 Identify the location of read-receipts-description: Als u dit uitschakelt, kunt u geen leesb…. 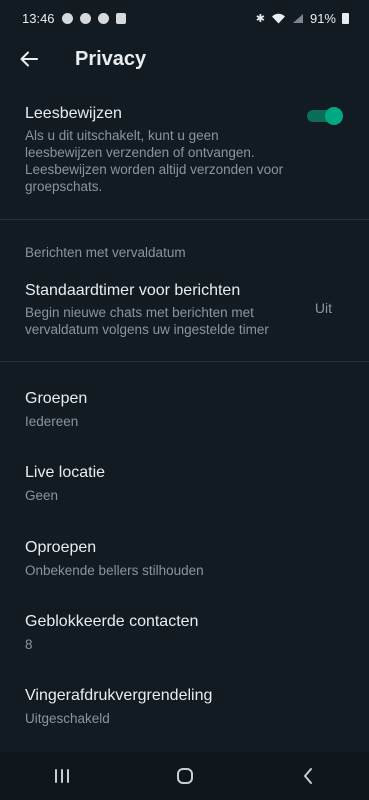
(154, 161).